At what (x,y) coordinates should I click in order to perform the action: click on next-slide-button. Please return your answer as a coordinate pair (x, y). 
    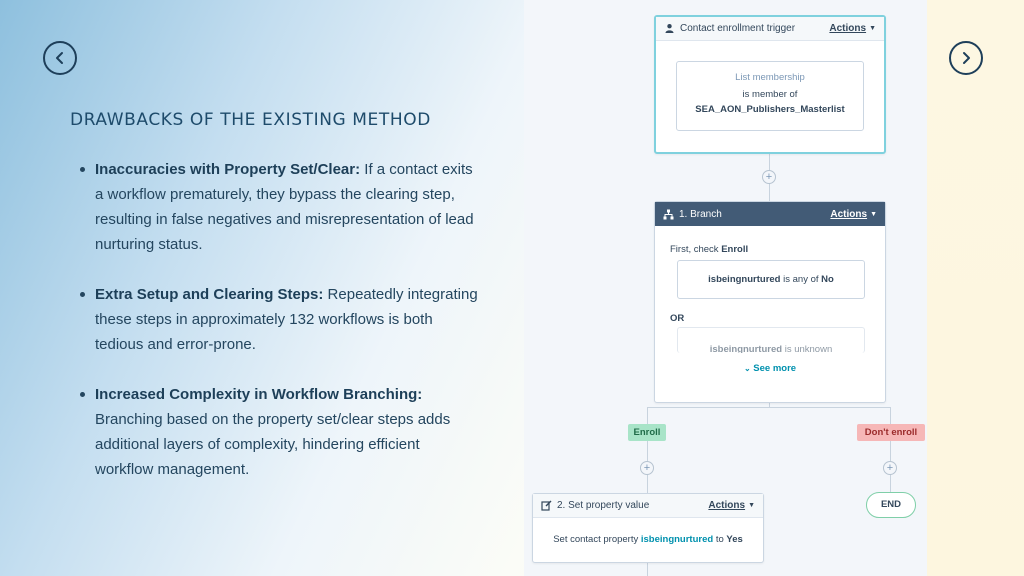
    Looking at the image, I should click on (966, 58).